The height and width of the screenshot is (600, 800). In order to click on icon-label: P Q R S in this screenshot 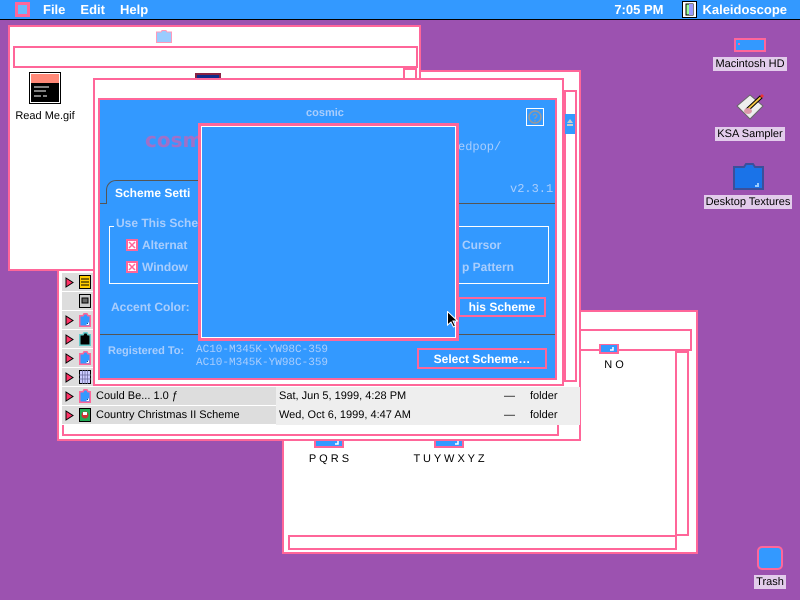, I will do `click(329, 459)`.